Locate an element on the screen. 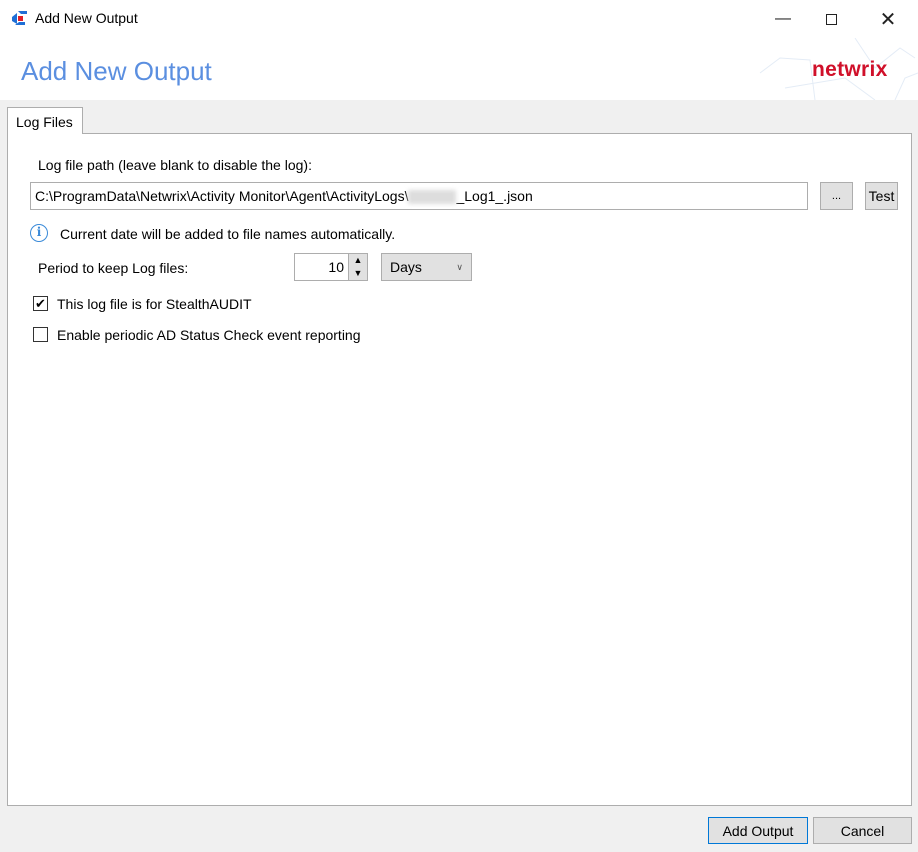 This screenshot has width=918, height=852. minimize-button: — is located at coordinates (783, 19).